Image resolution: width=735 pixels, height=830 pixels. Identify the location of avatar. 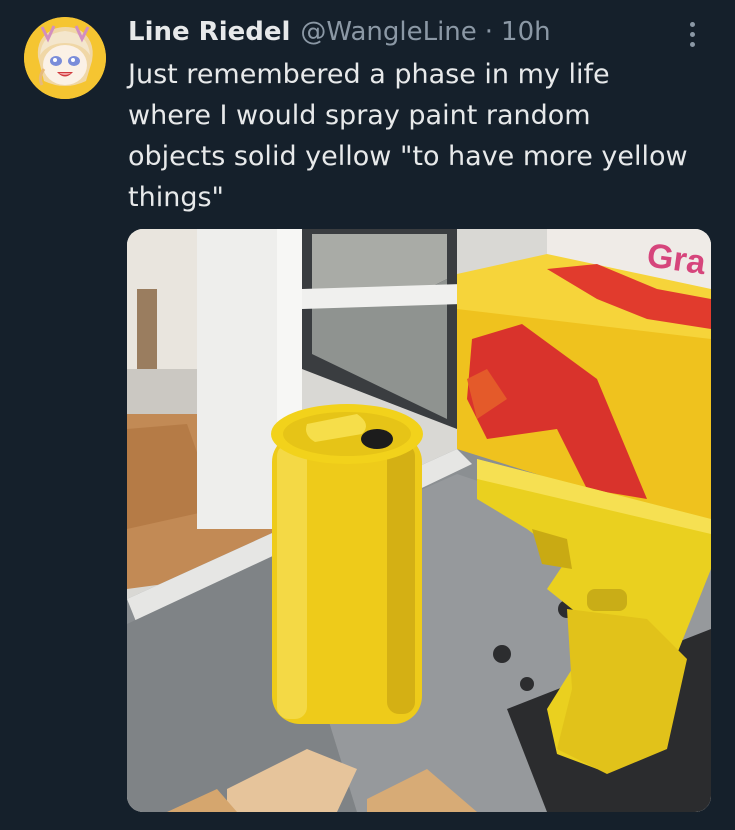
(65, 58).